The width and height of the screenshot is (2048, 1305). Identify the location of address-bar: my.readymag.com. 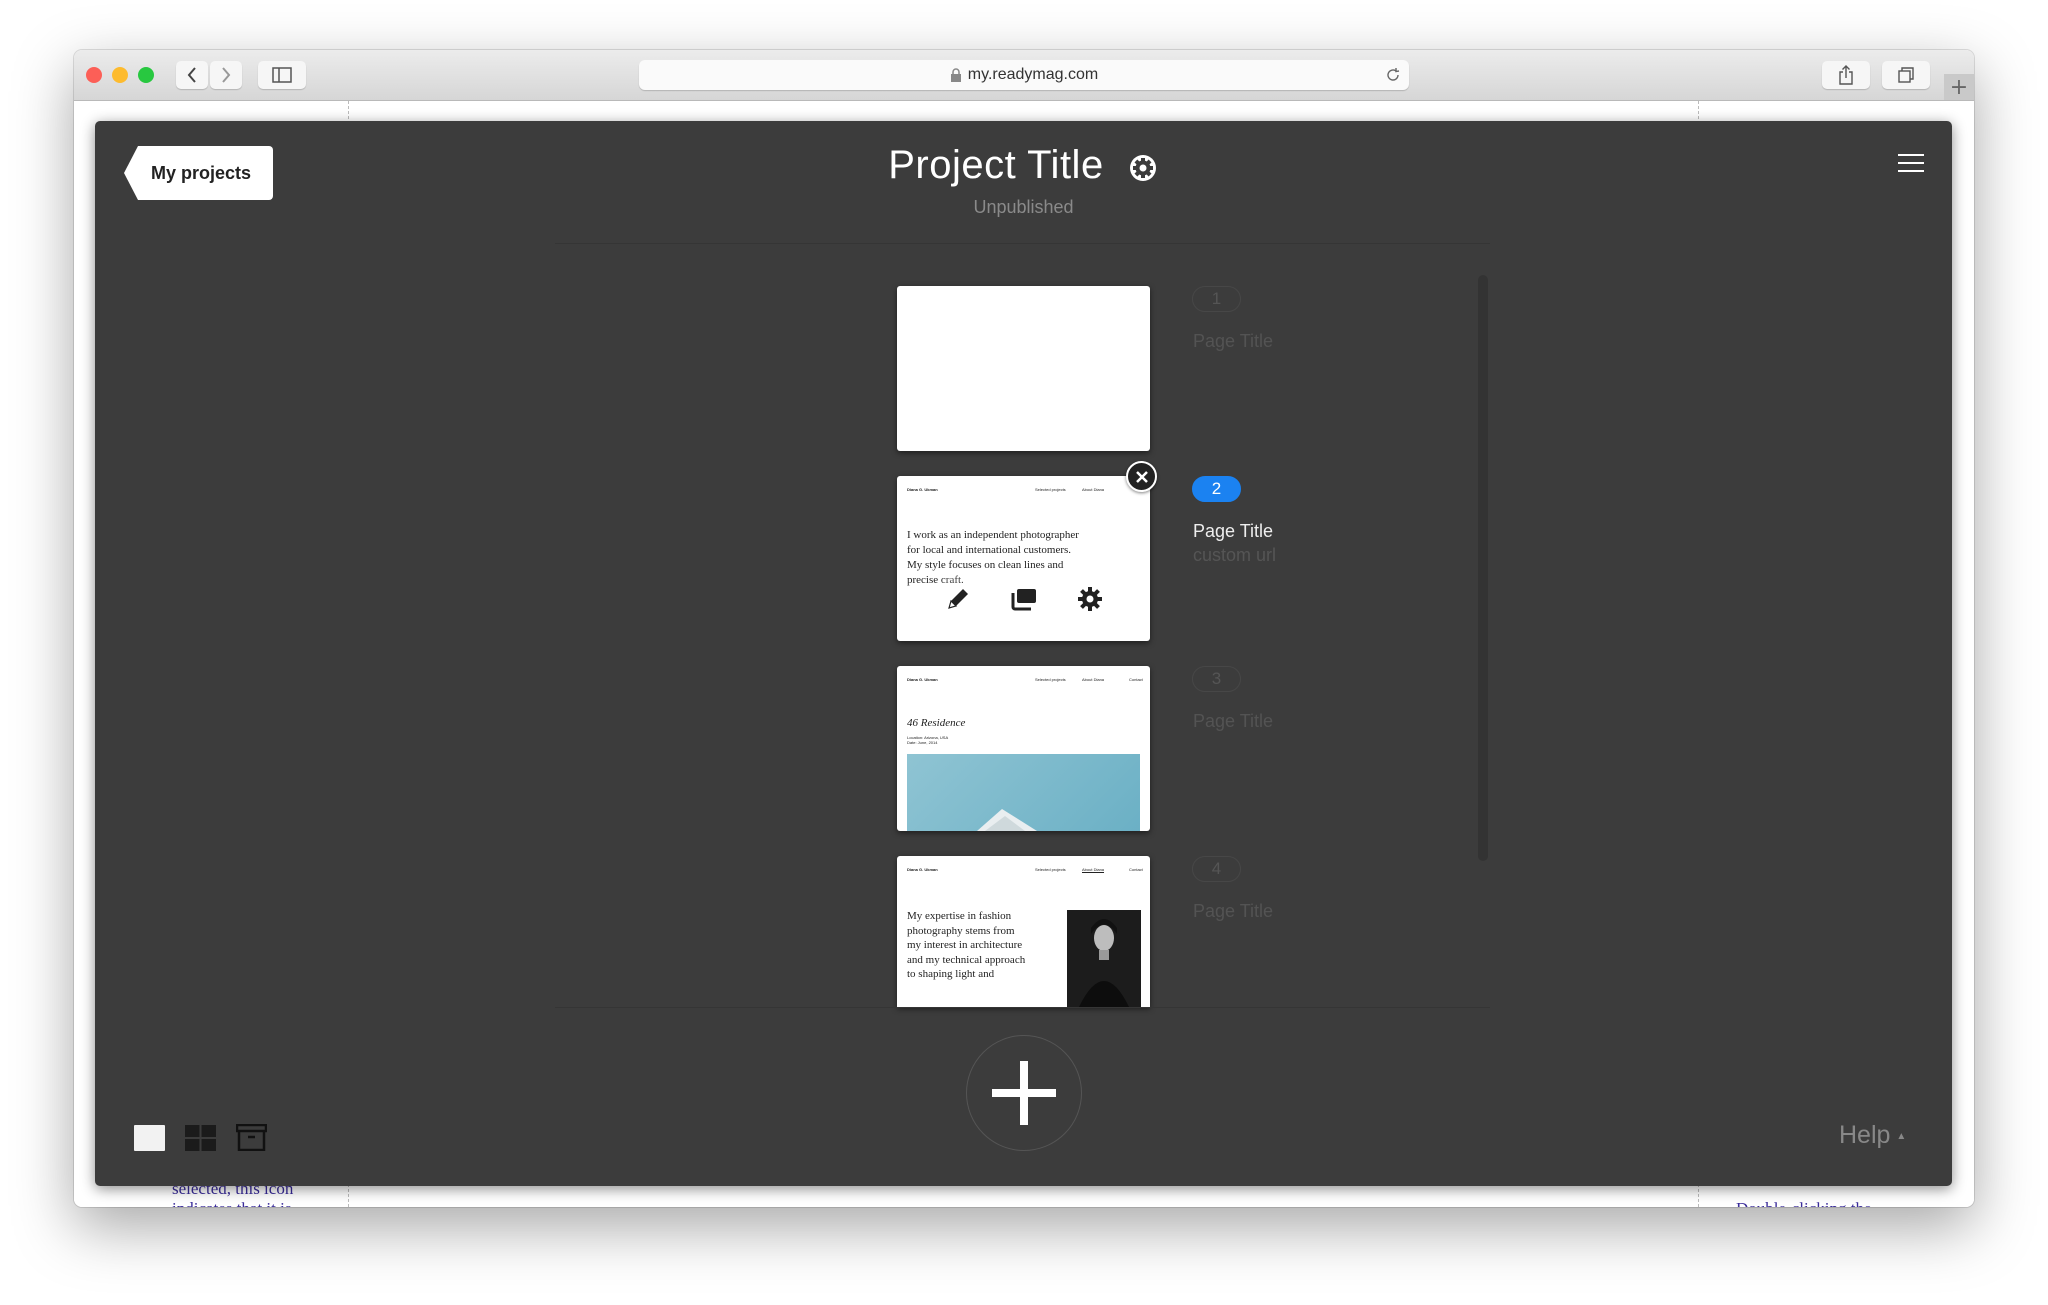
(1024, 75).